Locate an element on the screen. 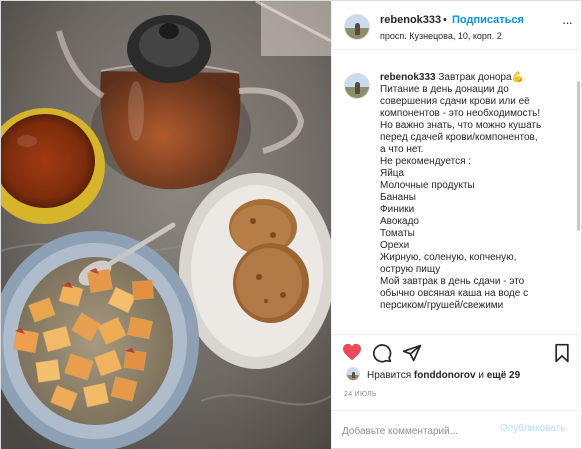 The image size is (582, 449). caption-author-avatar is located at coordinates (357, 86).